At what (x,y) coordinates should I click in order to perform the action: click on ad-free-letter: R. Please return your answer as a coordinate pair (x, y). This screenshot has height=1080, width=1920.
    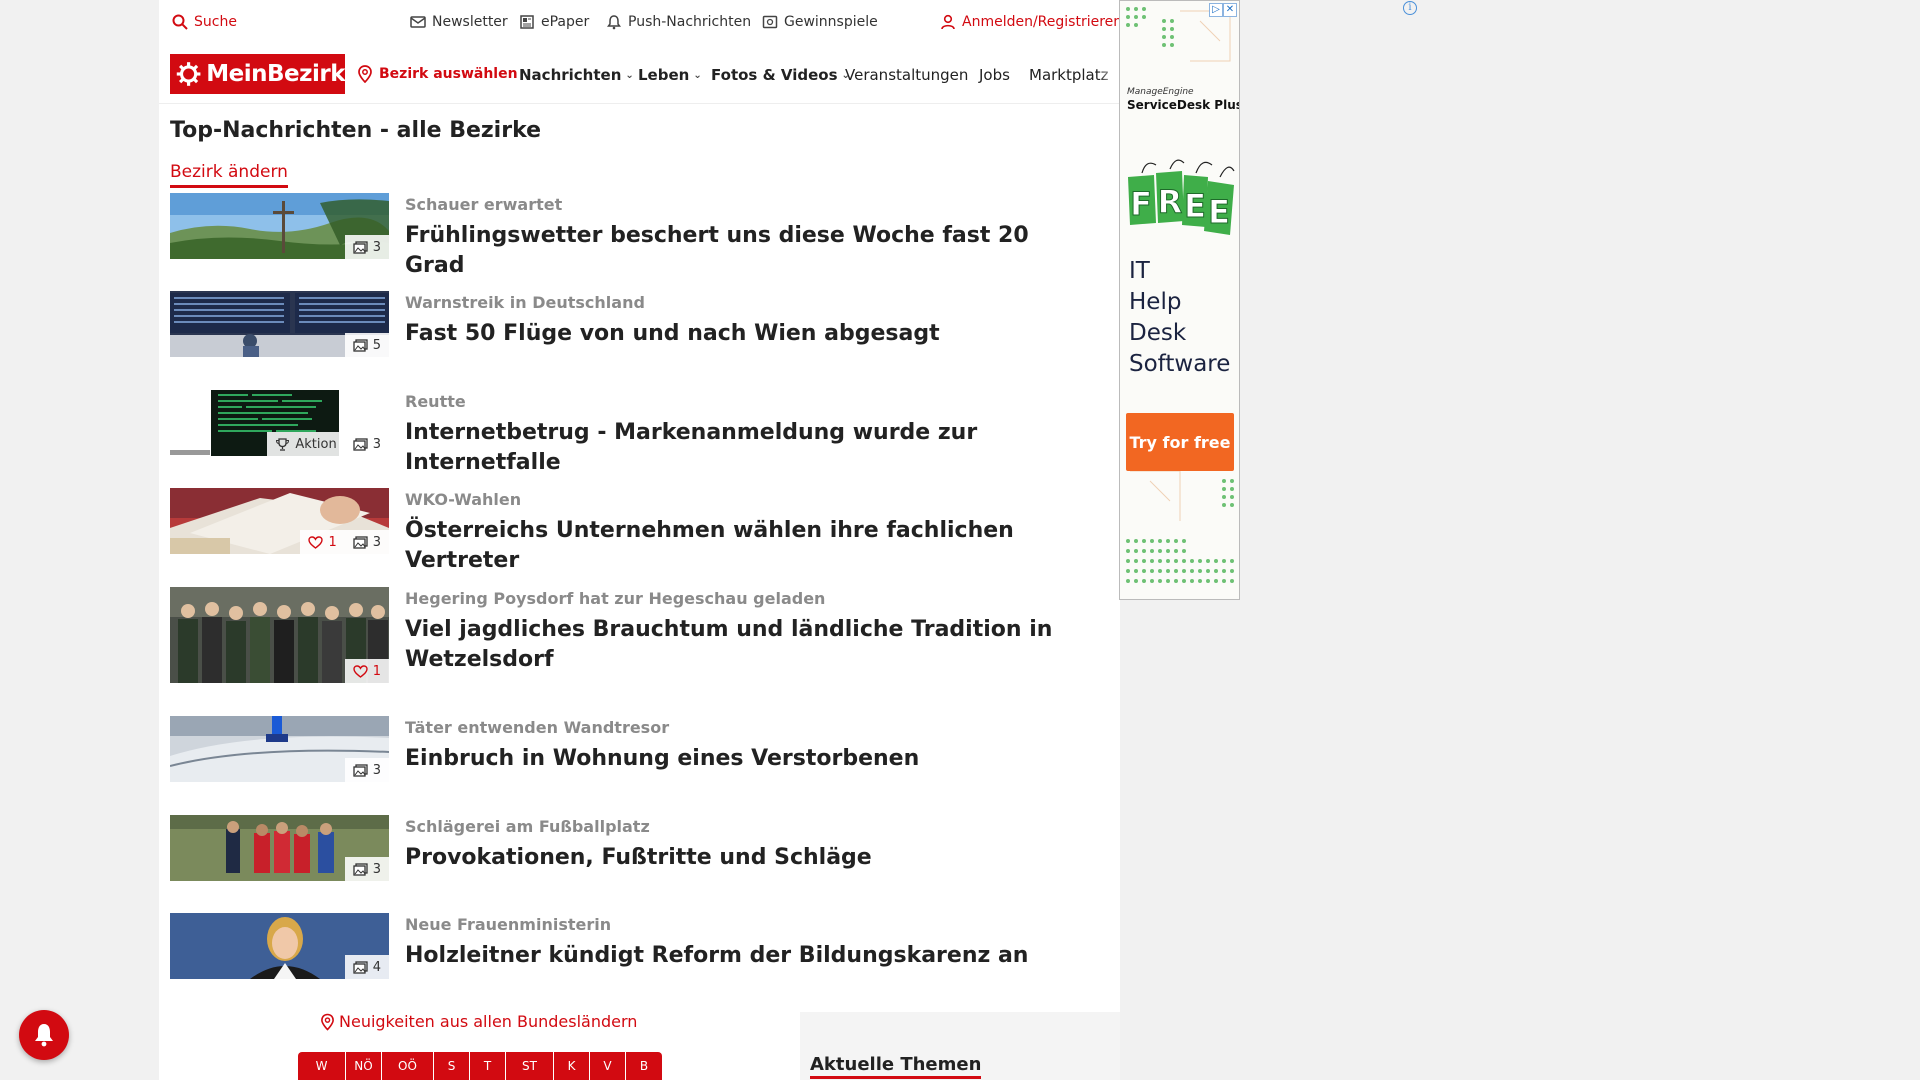
    Looking at the image, I should click on (1170, 202).